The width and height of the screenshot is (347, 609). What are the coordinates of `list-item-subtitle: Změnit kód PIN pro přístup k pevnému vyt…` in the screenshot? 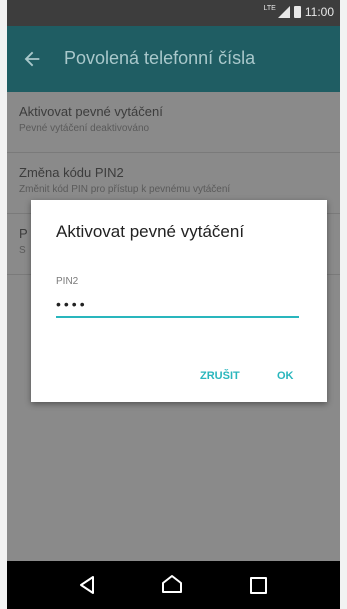 It's located at (125, 189).